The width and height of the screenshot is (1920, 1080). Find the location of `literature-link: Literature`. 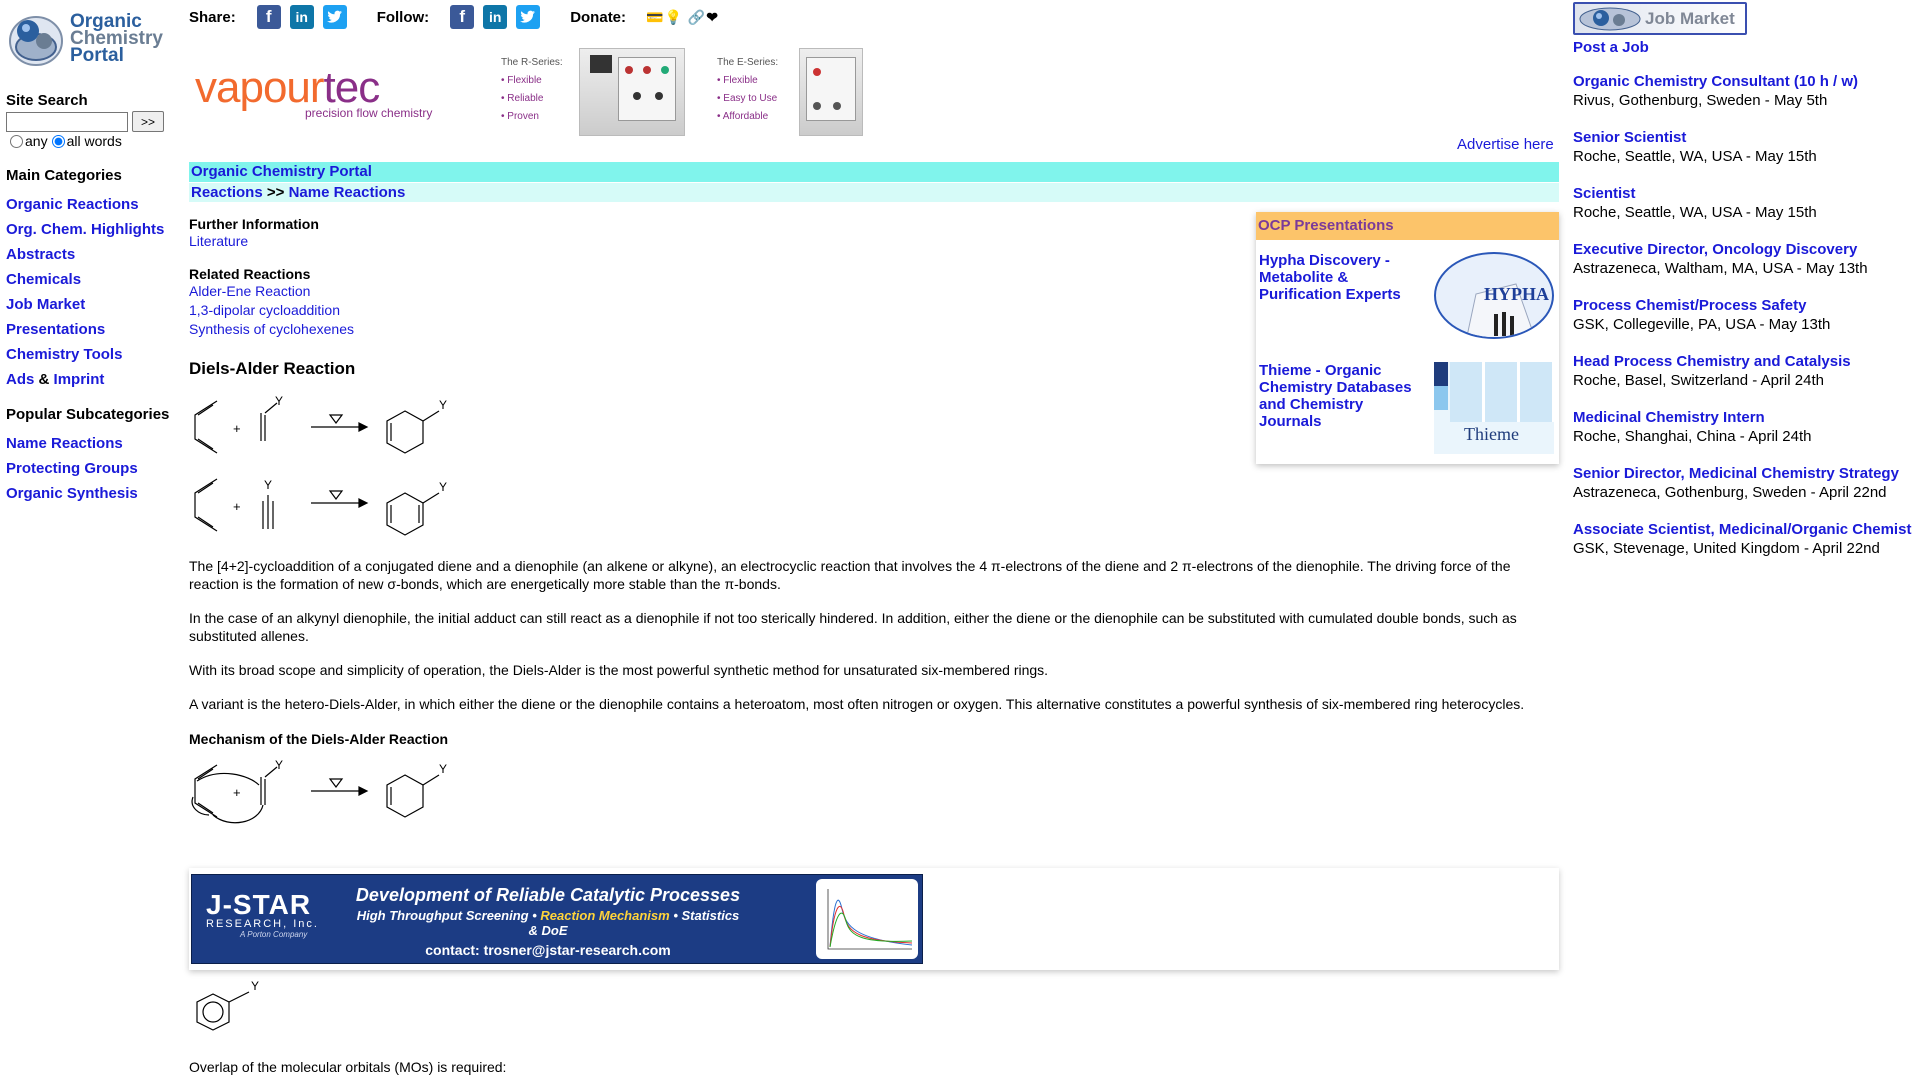

literature-link: Literature is located at coordinates (218, 241).